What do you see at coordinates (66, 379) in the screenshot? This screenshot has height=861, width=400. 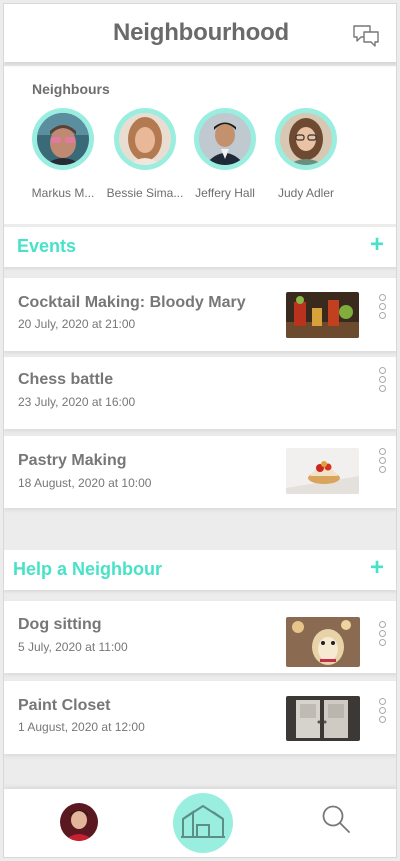 I see `event-title: Chess battle` at bounding box center [66, 379].